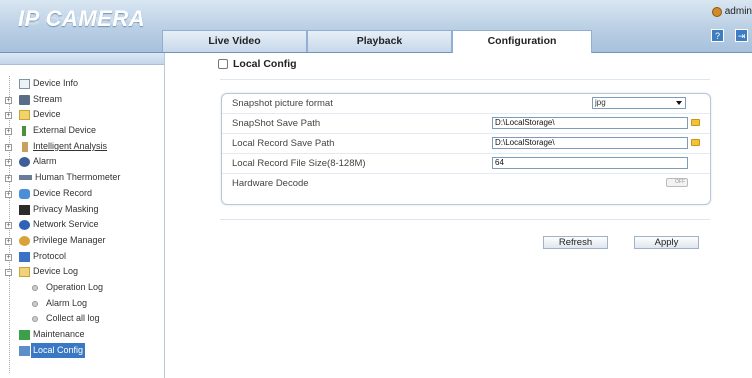 The width and height of the screenshot is (752, 378). I want to click on snapshot-path-input: D:\LocalStorage\, so click(590, 123).